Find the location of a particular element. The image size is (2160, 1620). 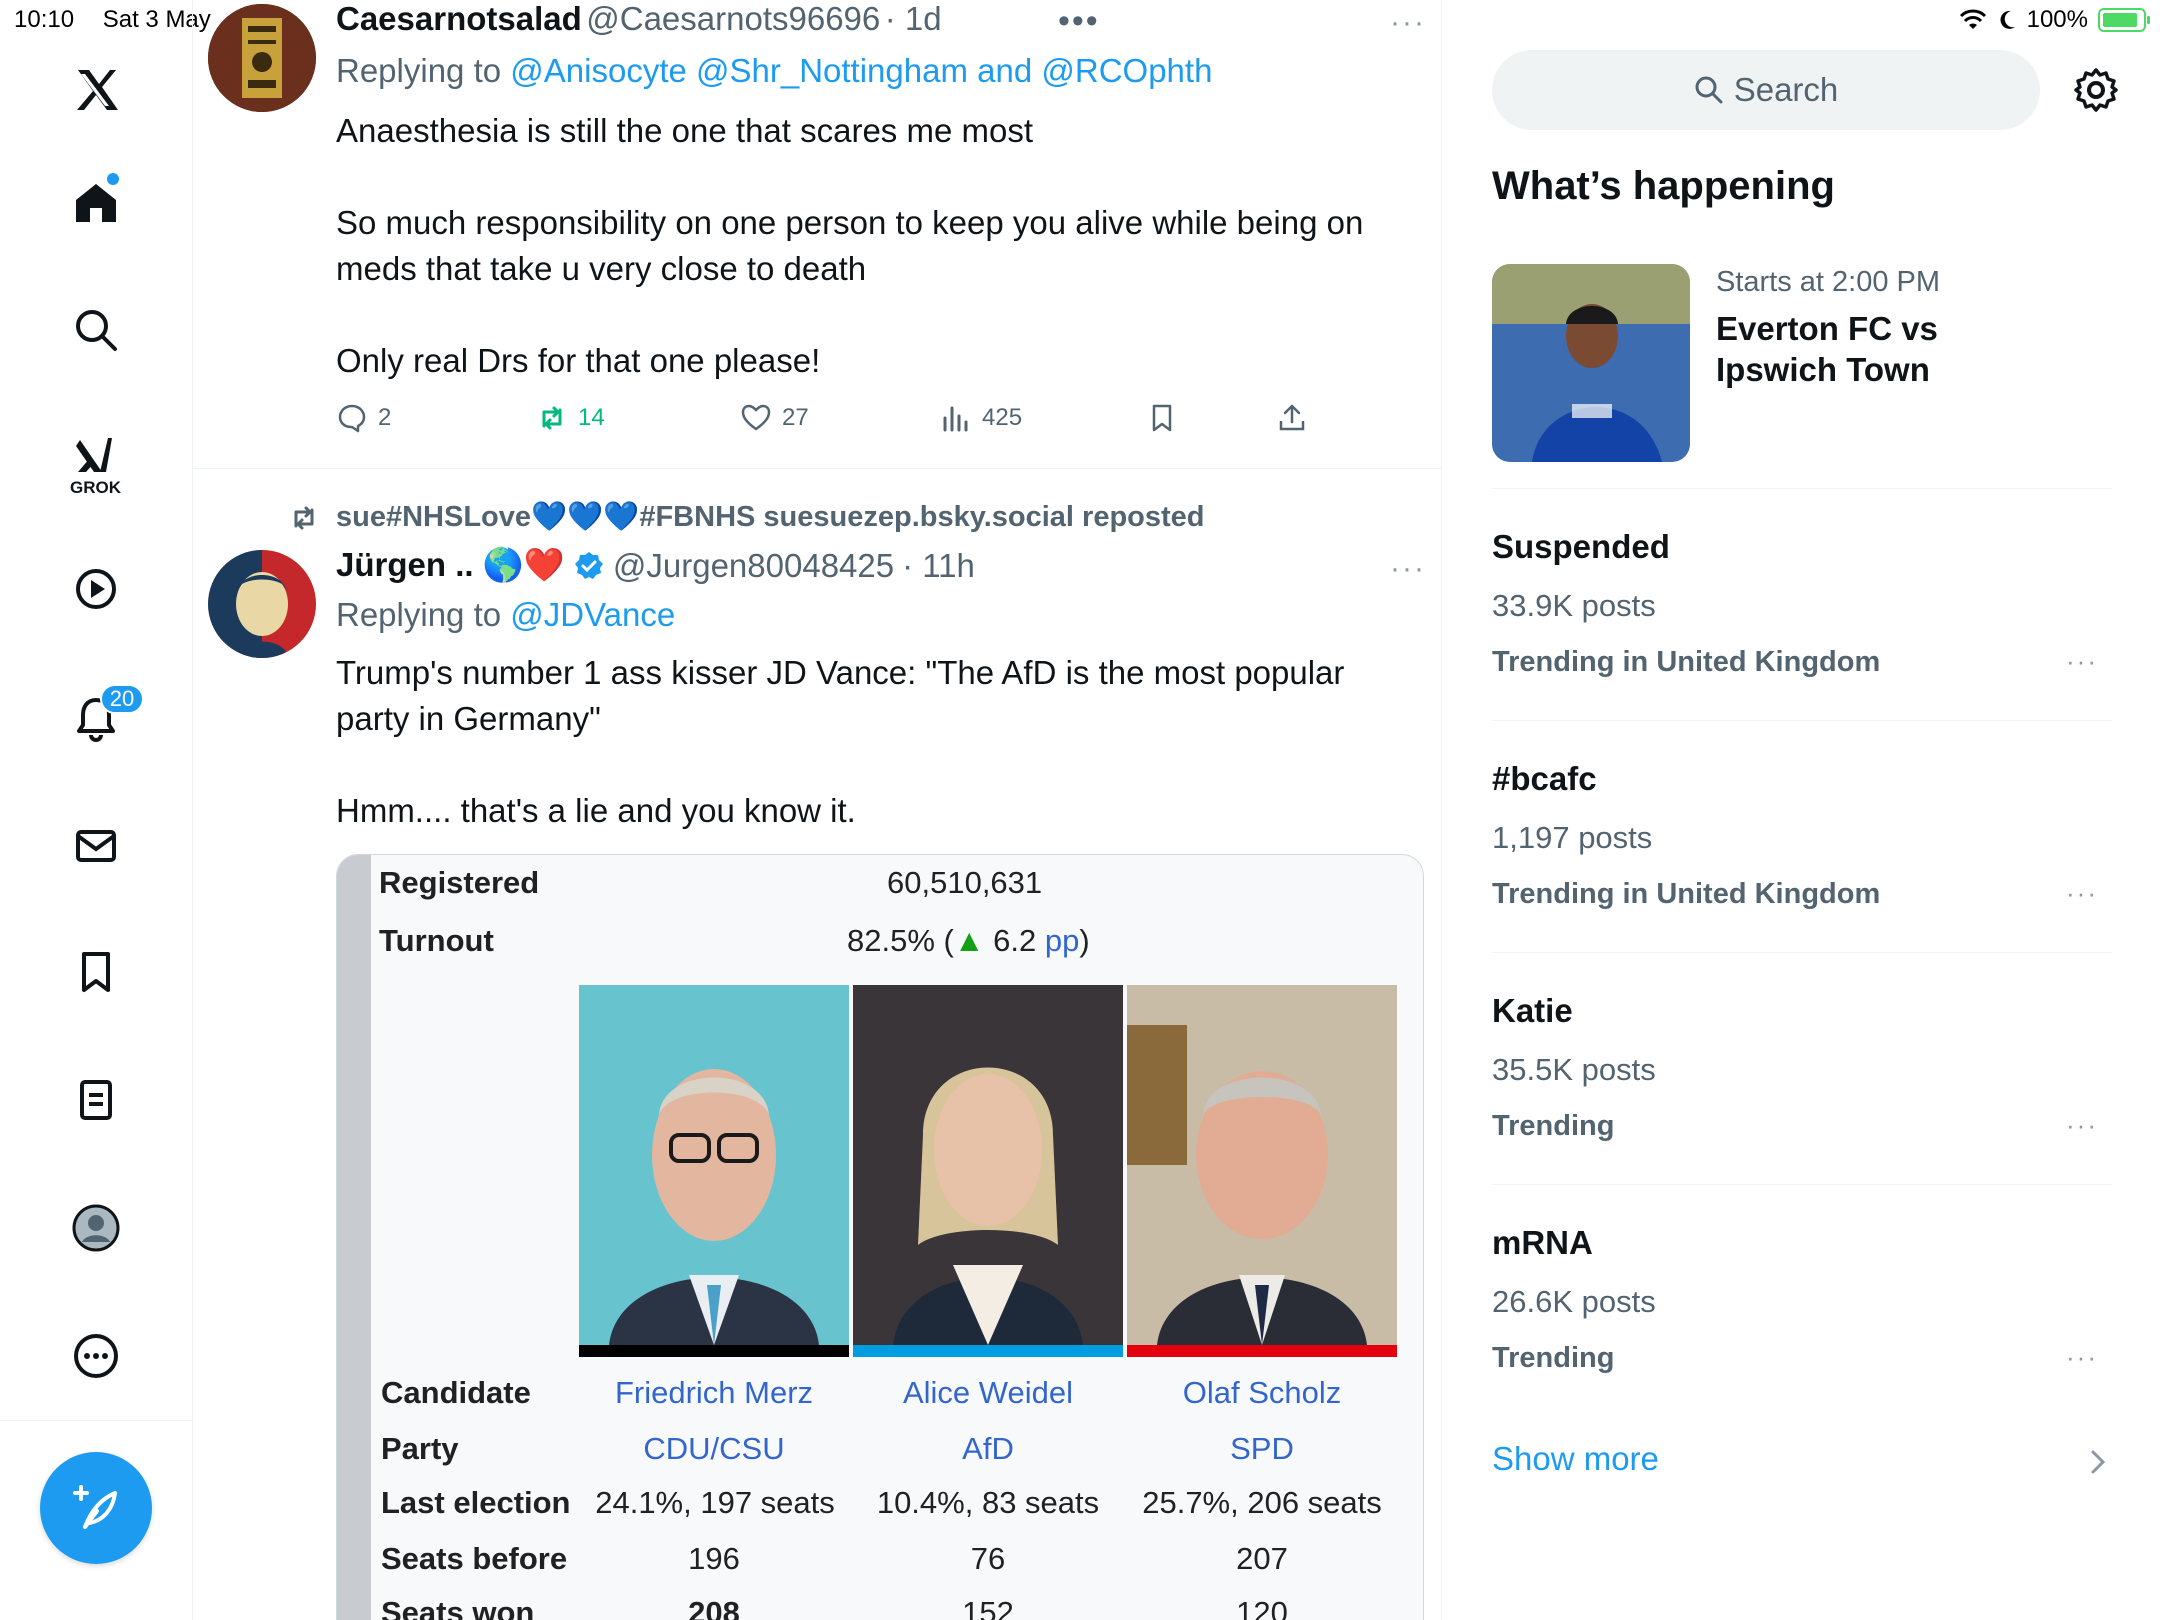

lists-icon is located at coordinates (96, 1100).